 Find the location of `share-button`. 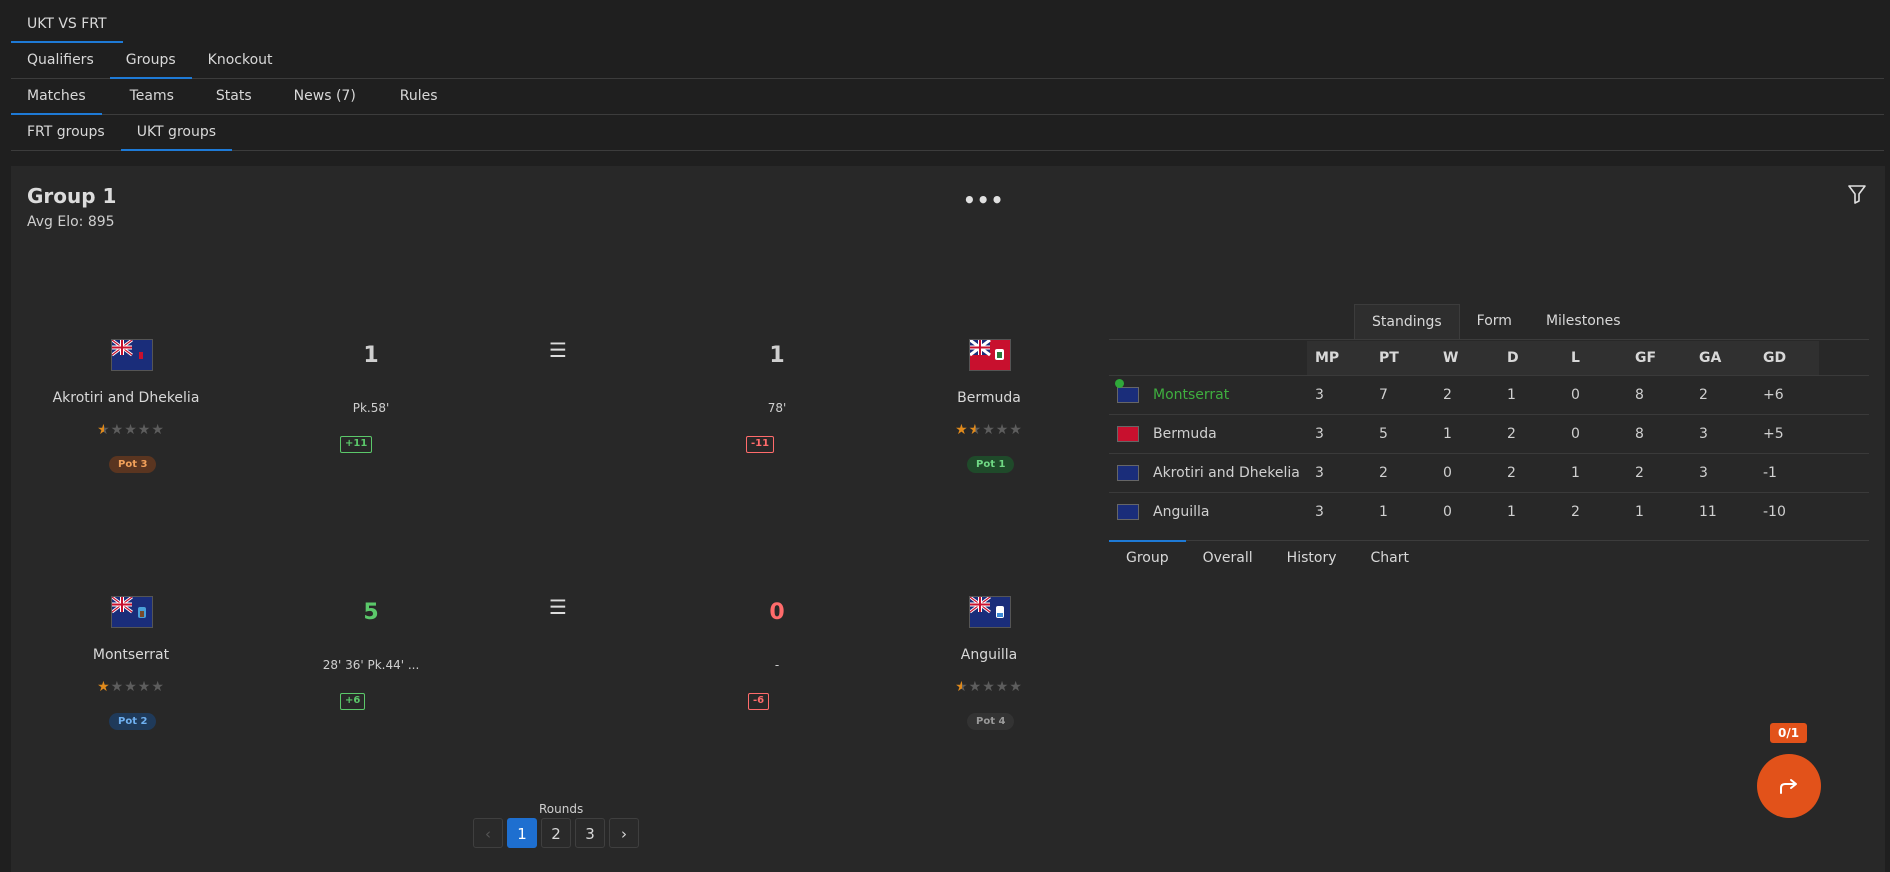

share-button is located at coordinates (1789, 786).